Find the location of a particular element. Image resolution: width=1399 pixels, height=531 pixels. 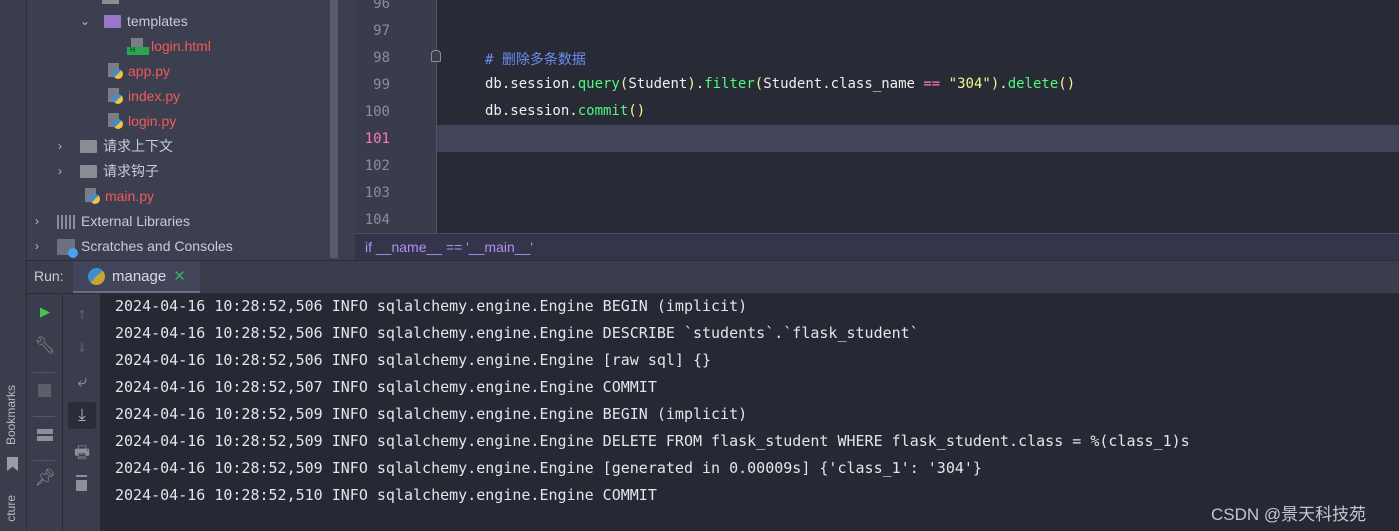

scratches-clock-icon is located at coordinates (67, 248).